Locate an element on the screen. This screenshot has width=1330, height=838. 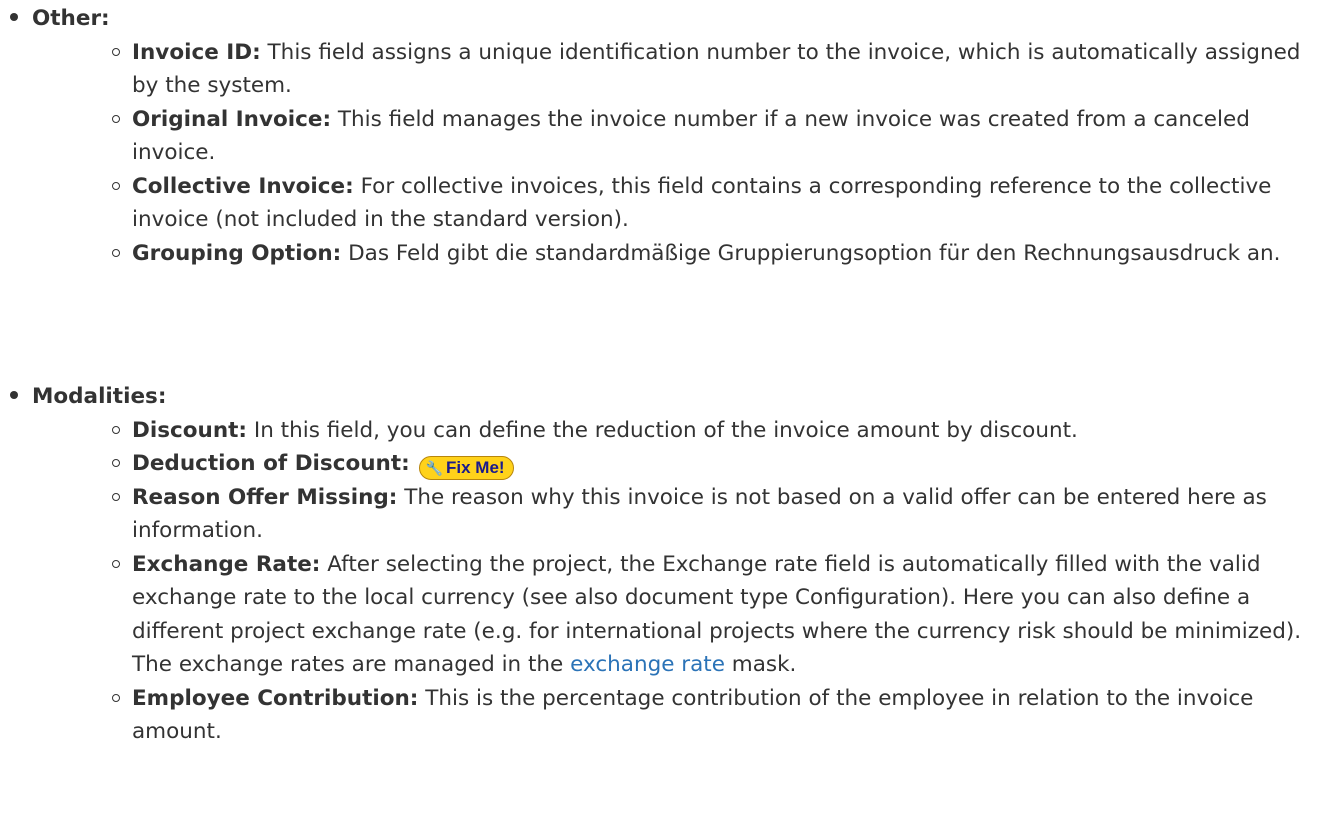
term-label: Reason Offer Missing: is located at coordinates (265, 497).